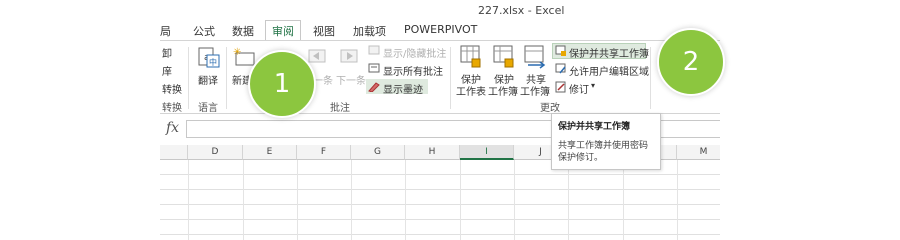 The width and height of the screenshot is (900, 240). Describe the element at coordinates (208, 108) in the screenshot. I see `language-group-label: 语言` at that location.